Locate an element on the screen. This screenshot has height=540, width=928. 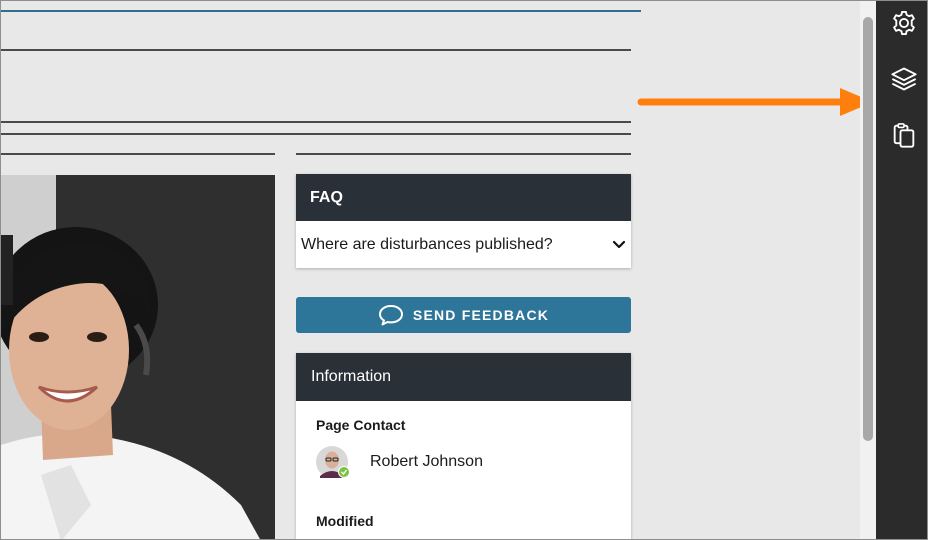
avatar is located at coordinates (333, 462).